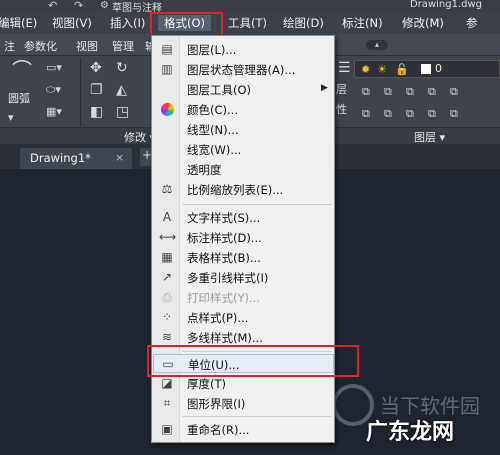  What do you see at coordinates (168, 237) in the screenshot?
I see `dim-style-icon: ⟷` at bounding box center [168, 237].